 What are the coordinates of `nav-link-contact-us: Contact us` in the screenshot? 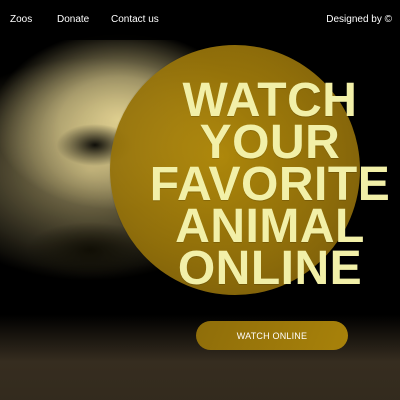 It's located at (135, 19).